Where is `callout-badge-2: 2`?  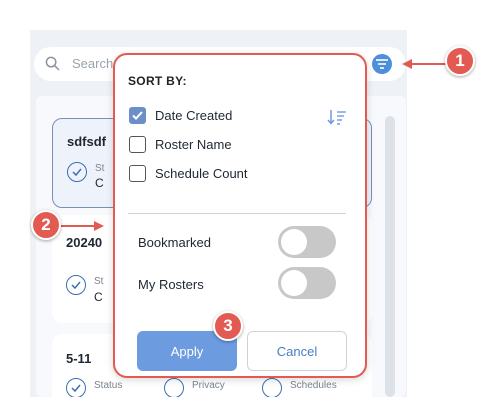
callout-badge-2: 2 is located at coordinates (46, 225).